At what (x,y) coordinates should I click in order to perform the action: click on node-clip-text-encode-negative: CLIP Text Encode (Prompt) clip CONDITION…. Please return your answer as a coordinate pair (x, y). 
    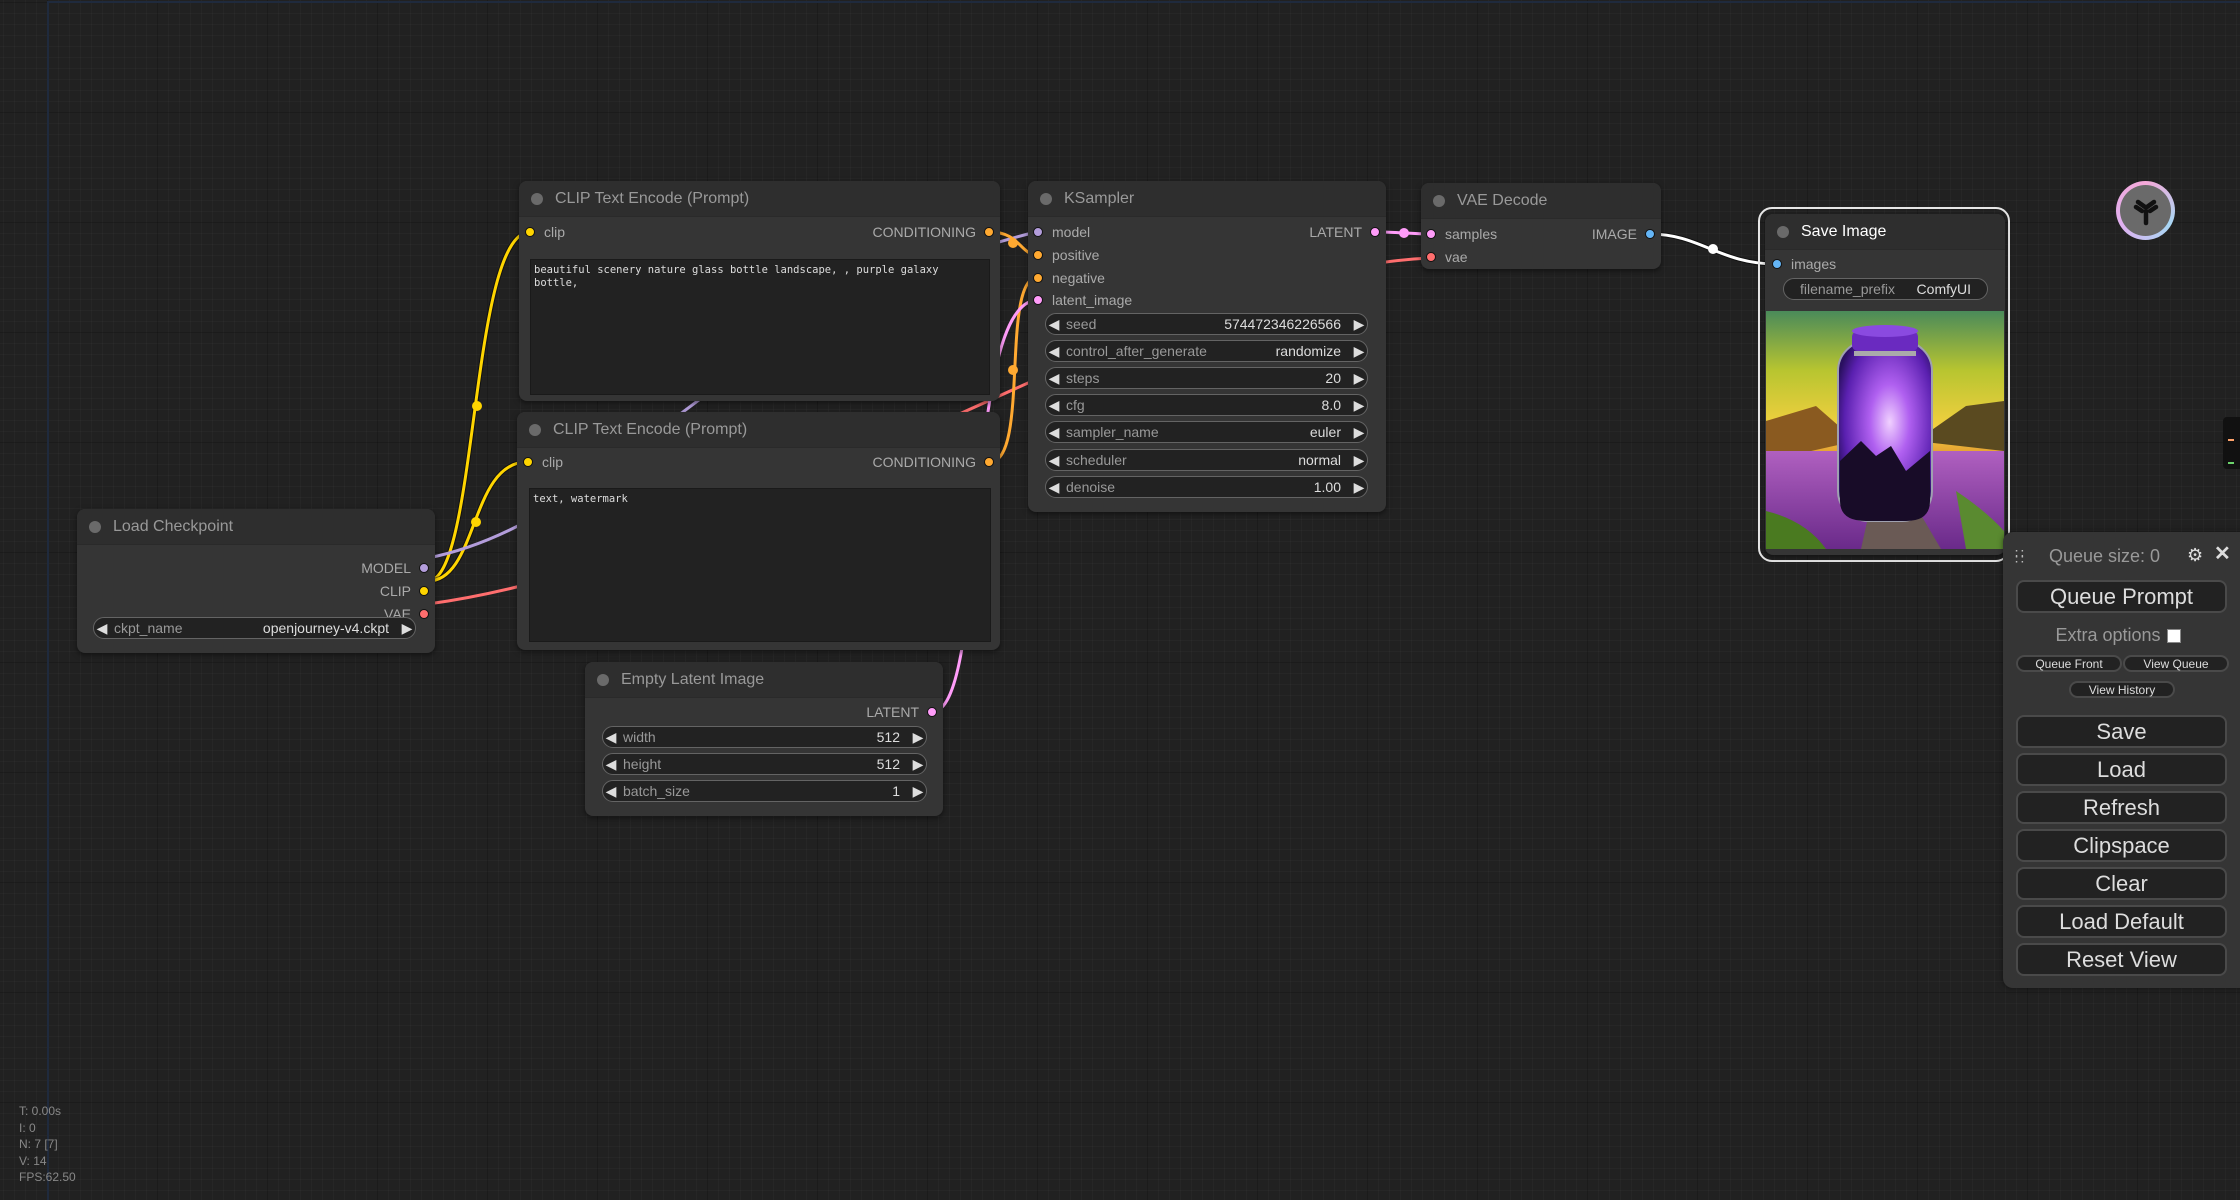
    Looking at the image, I should click on (758, 531).